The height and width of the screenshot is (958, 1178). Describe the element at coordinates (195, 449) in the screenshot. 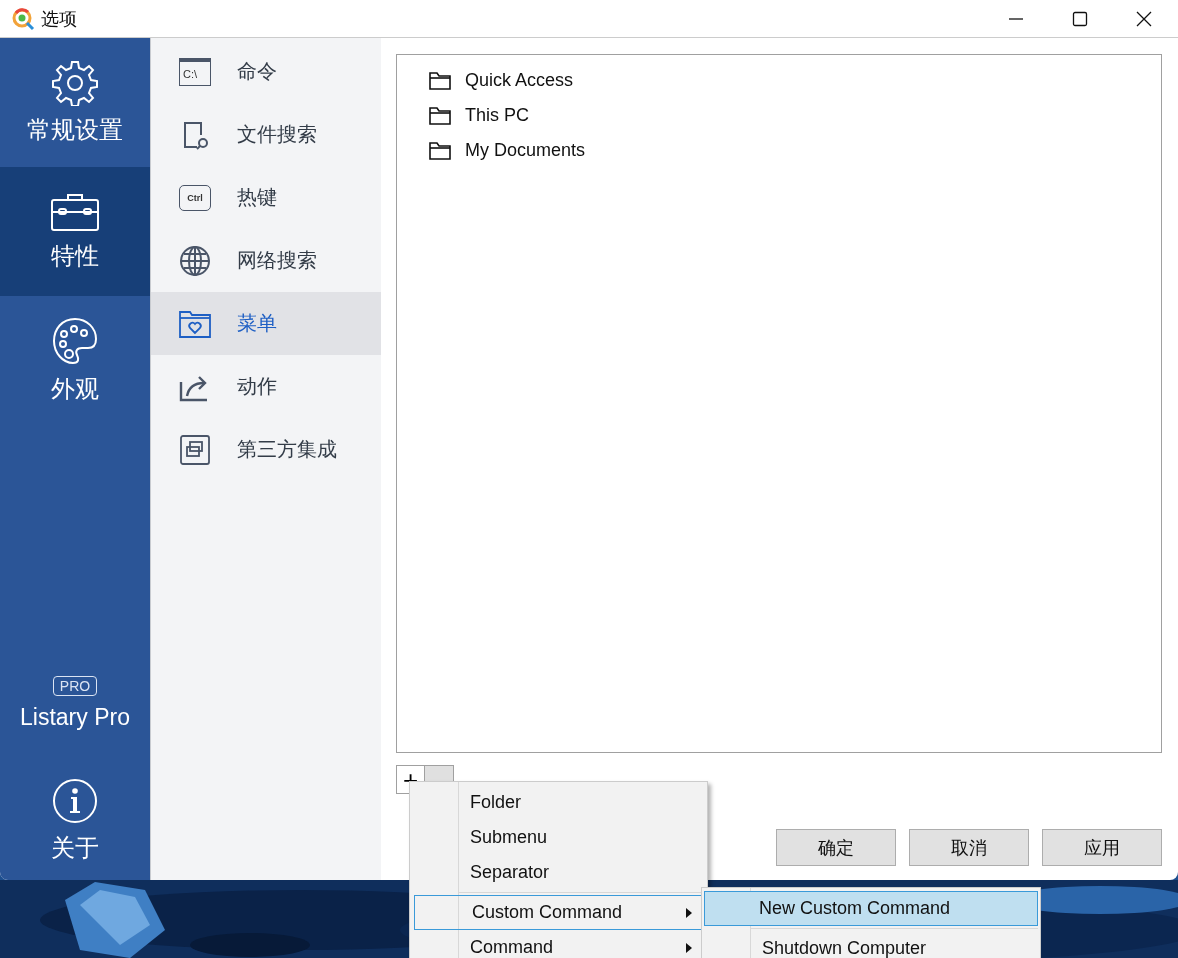

I see `windows-icon` at that location.